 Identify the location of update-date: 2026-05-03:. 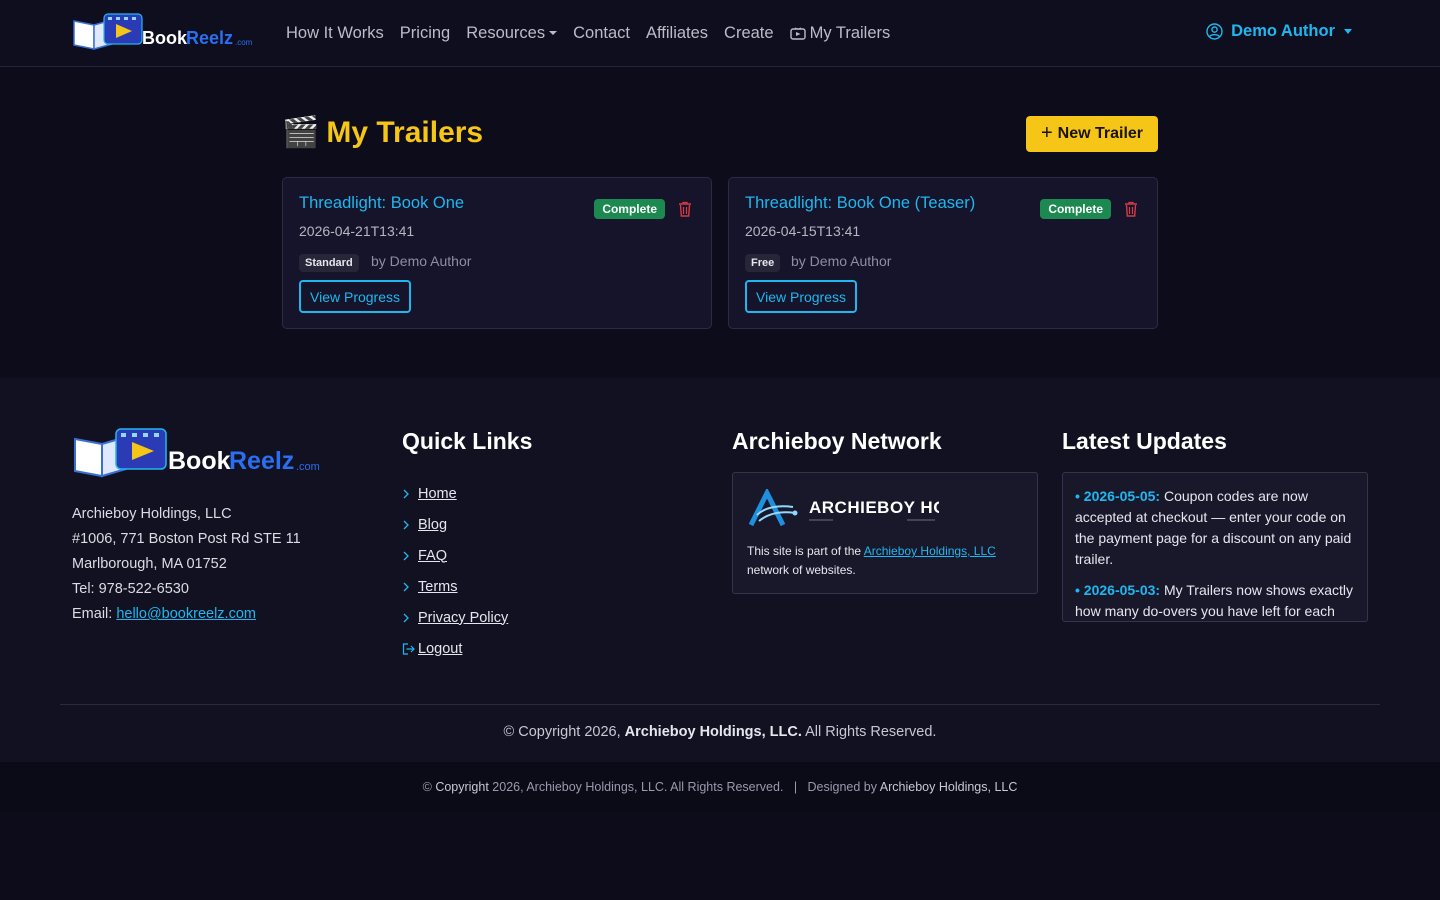
(1122, 590).